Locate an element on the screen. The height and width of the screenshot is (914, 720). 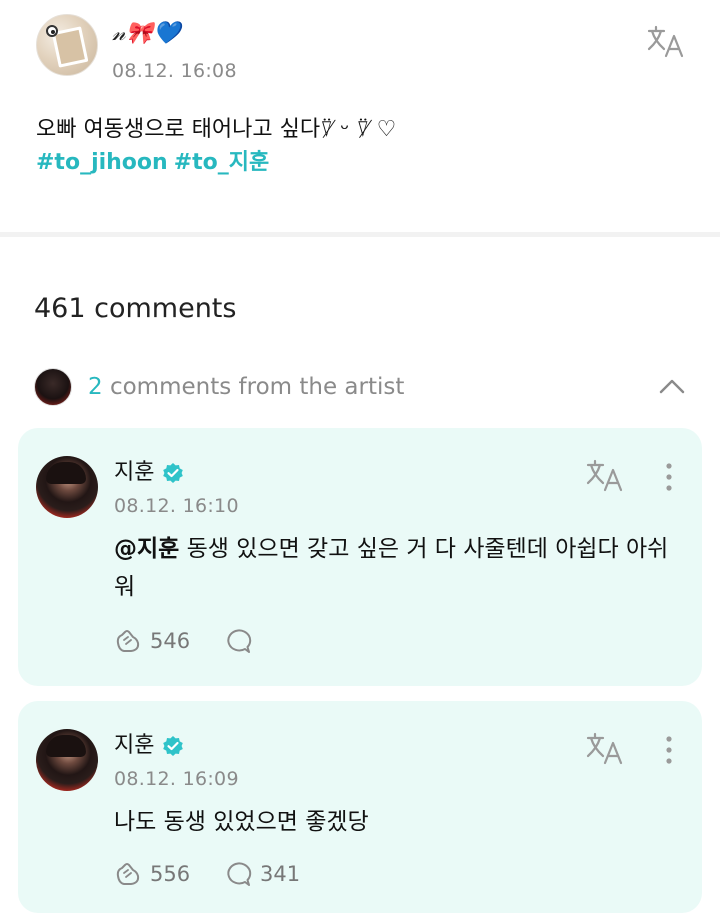
post-hashtags: #to_jihoon #to_지훈 is located at coordinates (155, 163).